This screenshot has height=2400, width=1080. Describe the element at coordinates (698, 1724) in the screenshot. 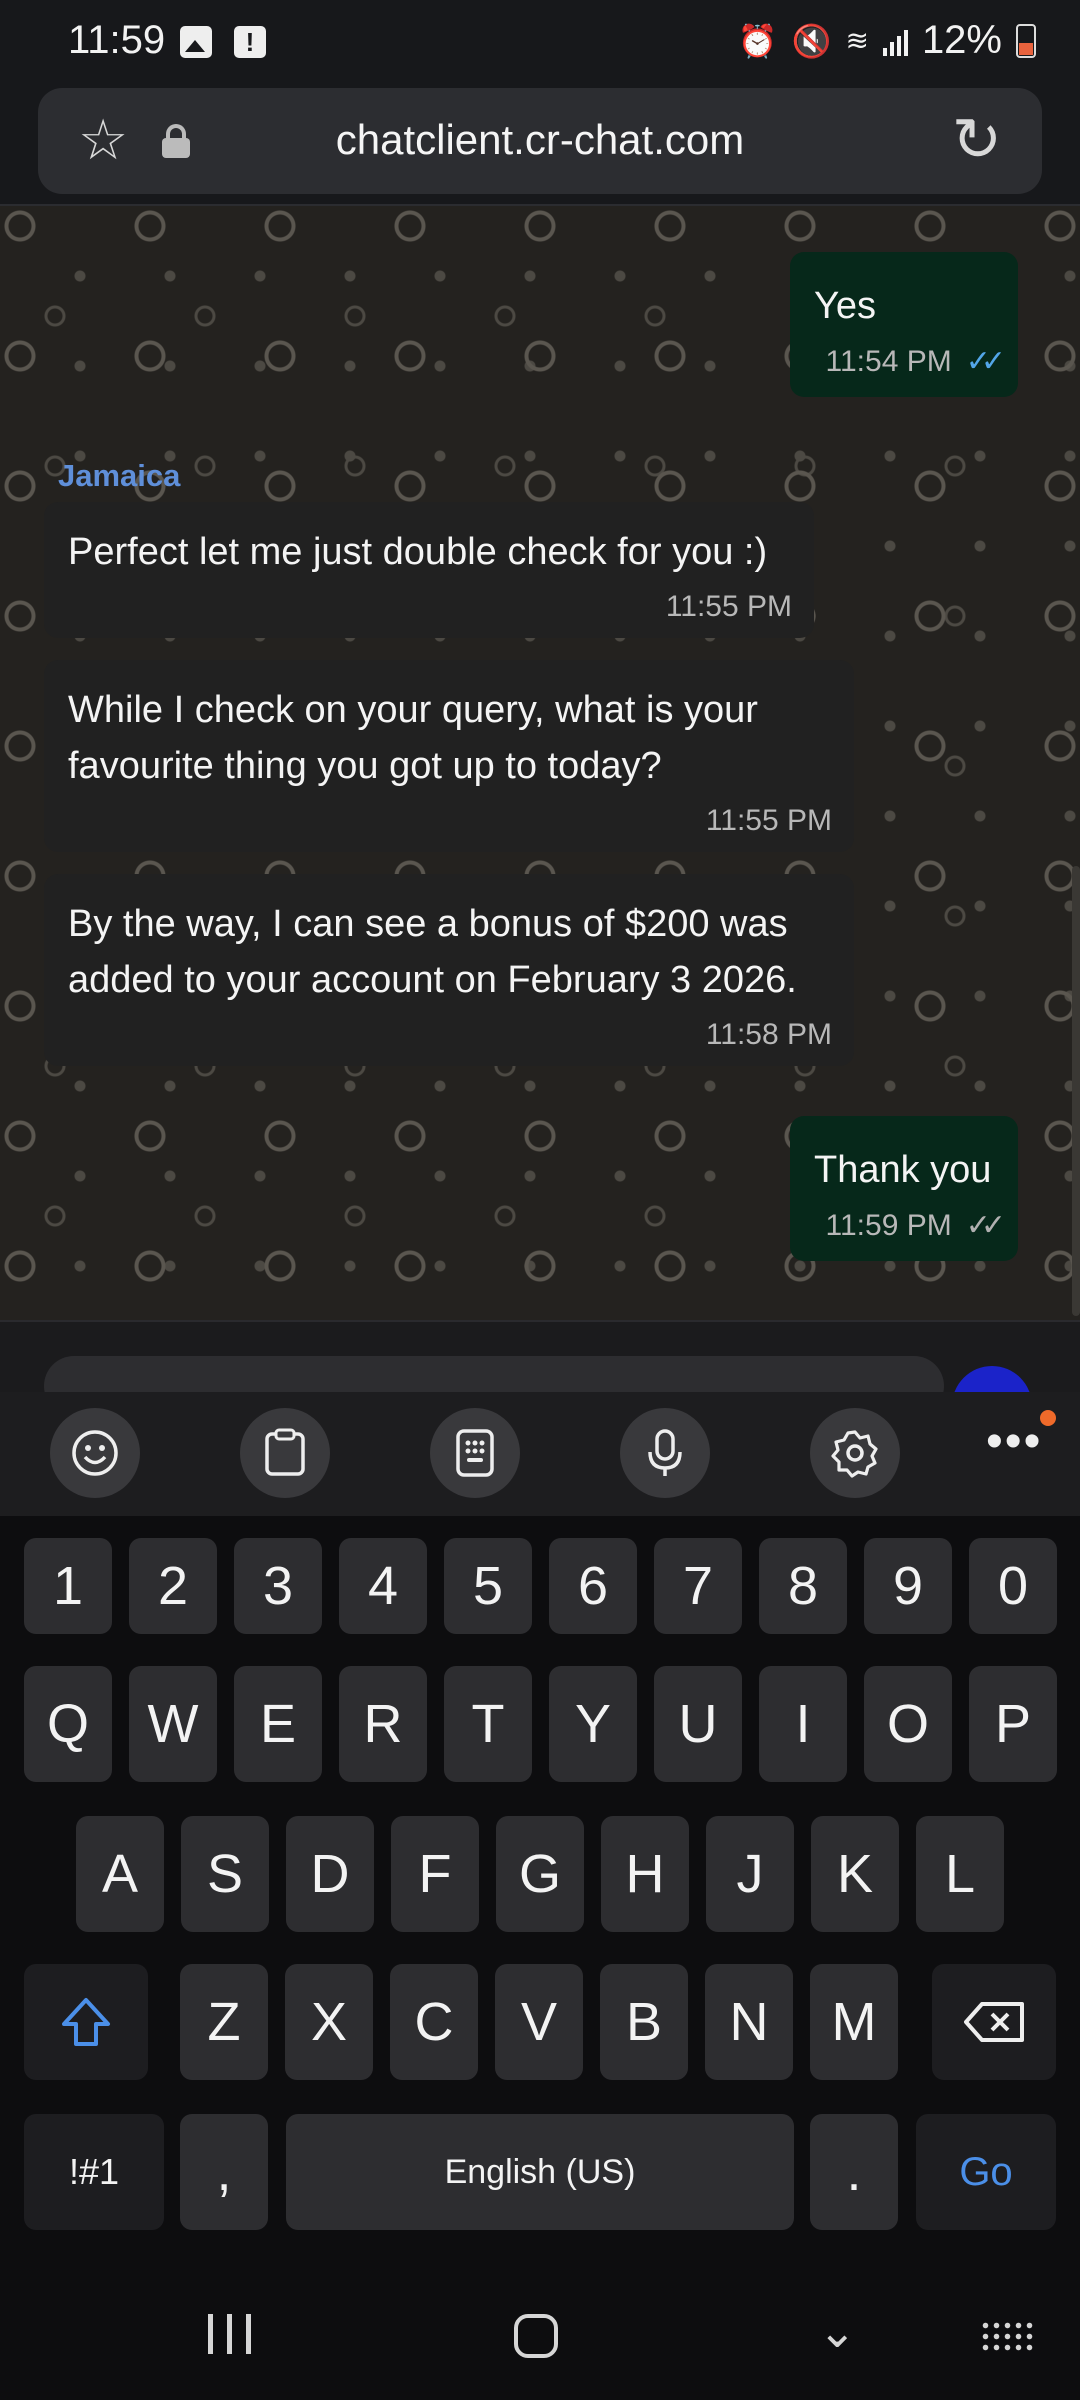

I see `key-u: U` at that location.